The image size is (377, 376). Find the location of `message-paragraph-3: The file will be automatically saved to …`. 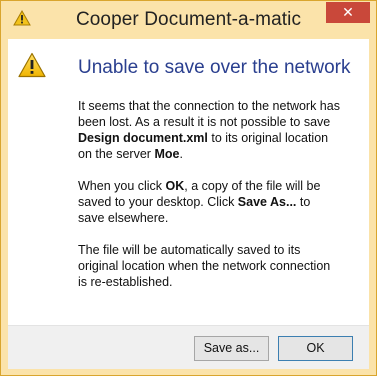

message-paragraph-3: The file will be automatically saved to … is located at coordinates (204, 266).